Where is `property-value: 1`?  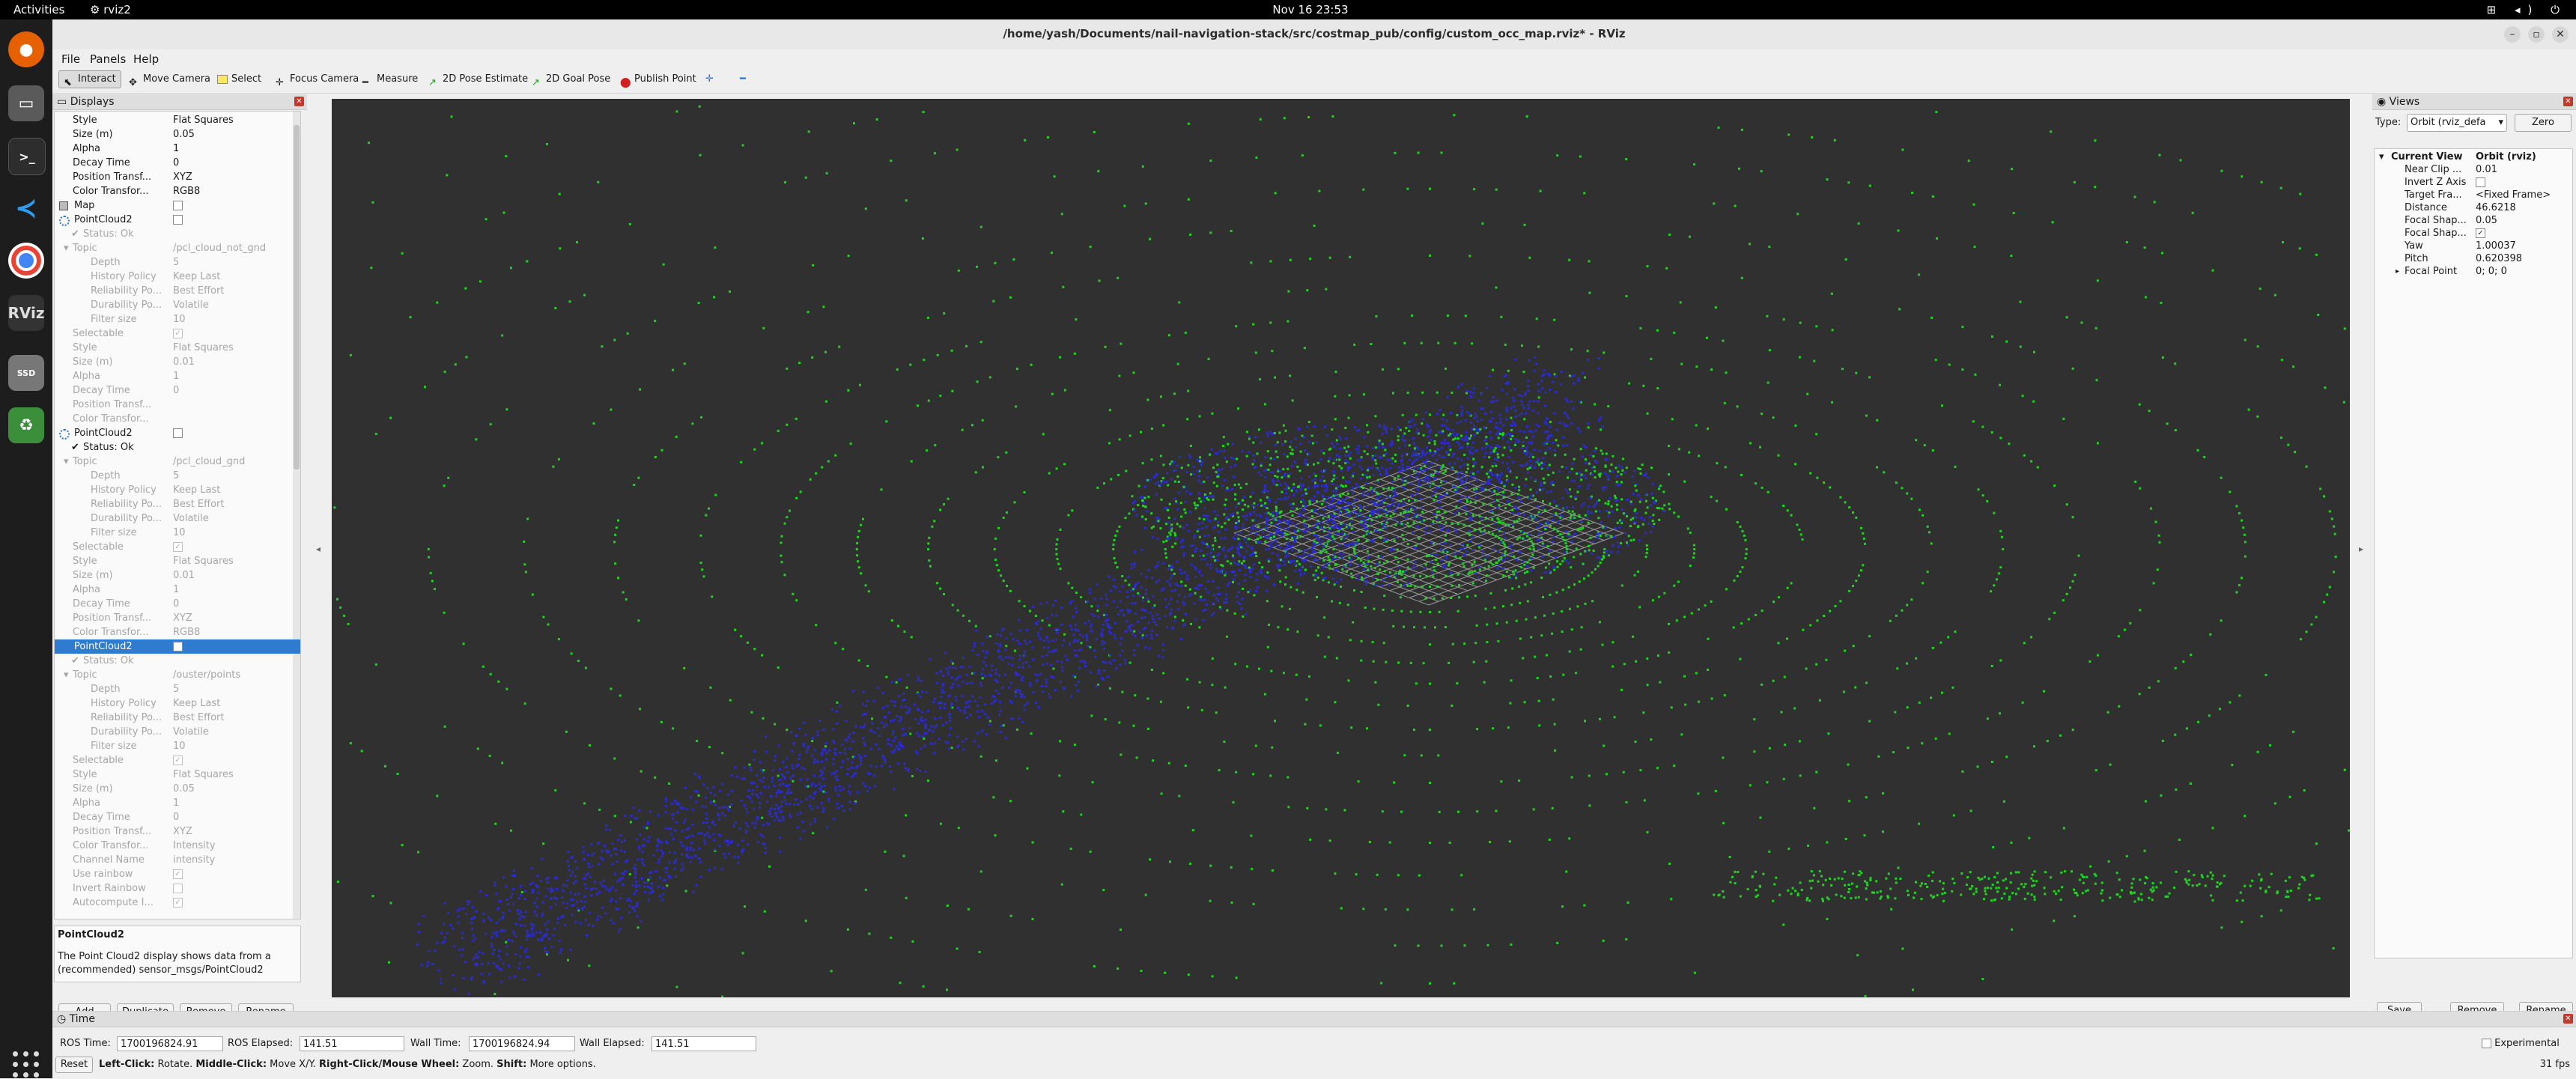 property-value: 1 is located at coordinates (235, 376).